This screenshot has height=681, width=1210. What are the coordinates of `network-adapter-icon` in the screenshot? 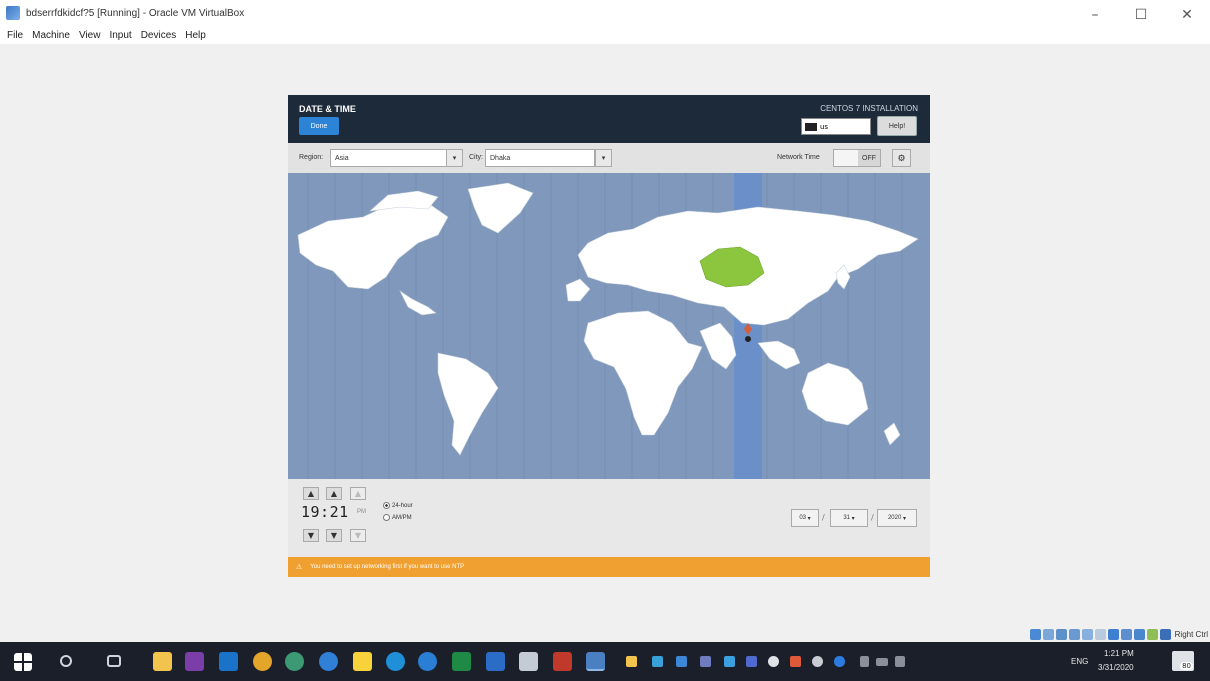 It's located at (1074, 634).